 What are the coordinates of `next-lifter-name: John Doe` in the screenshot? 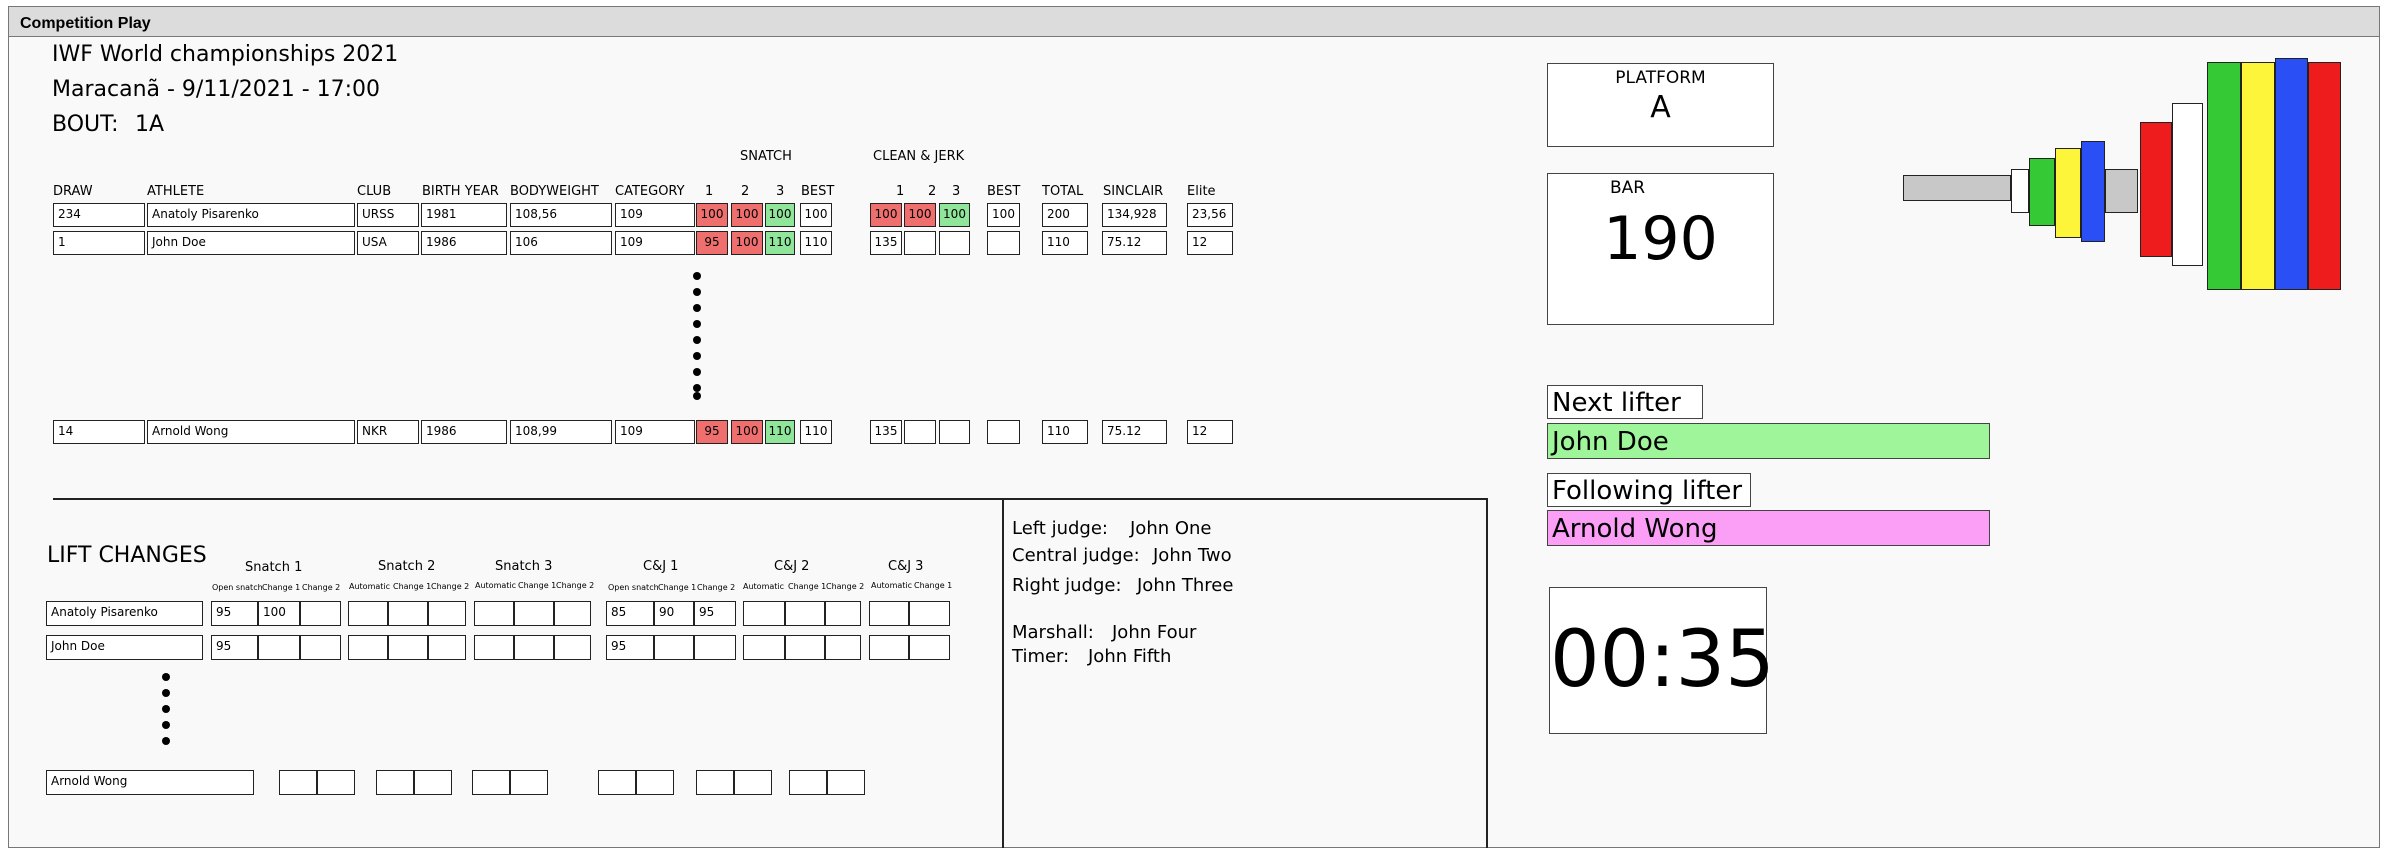 It's located at (1768, 441).